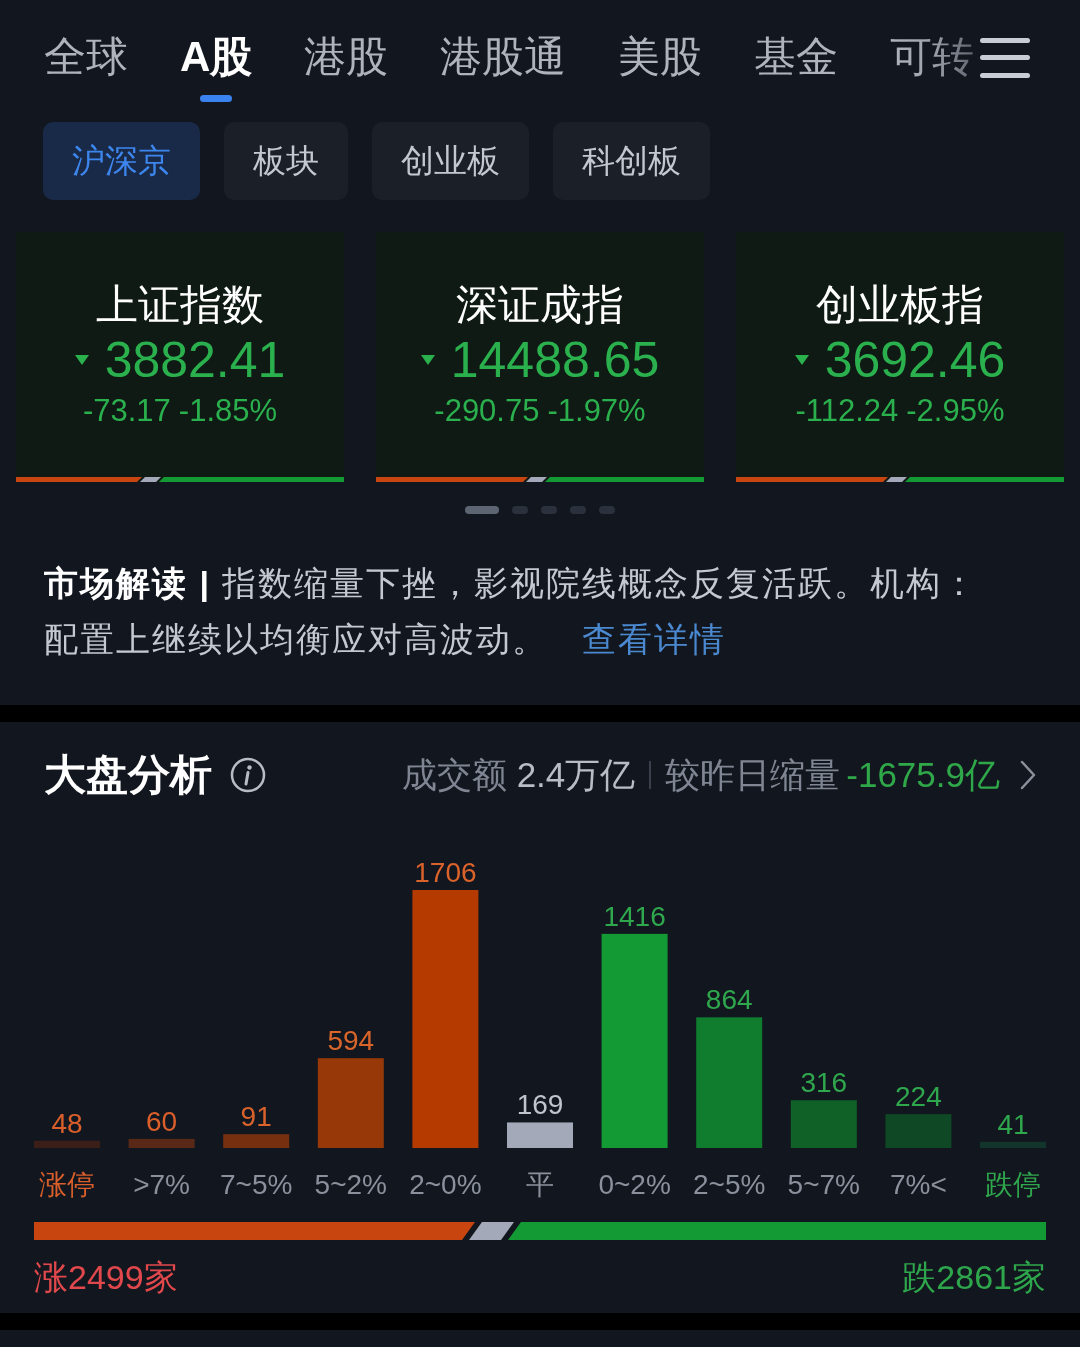 The height and width of the screenshot is (1347, 1080). Describe the element at coordinates (445, 872) in the screenshot. I see `bar-value-label: 1706` at that location.